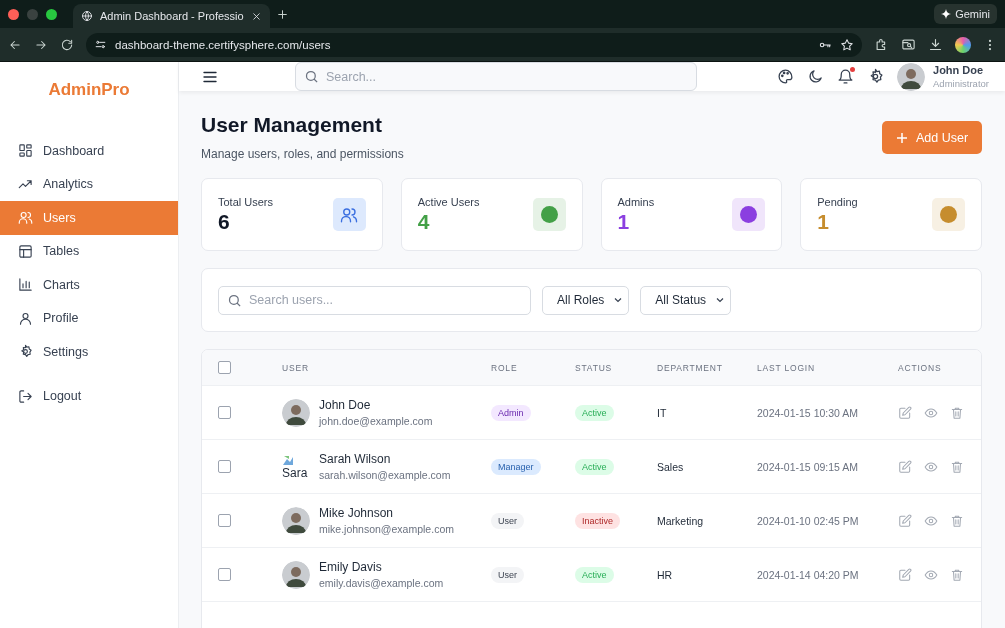  Describe the element at coordinates (505, 367) in the screenshot. I see `column-header: ROLE` at that location.